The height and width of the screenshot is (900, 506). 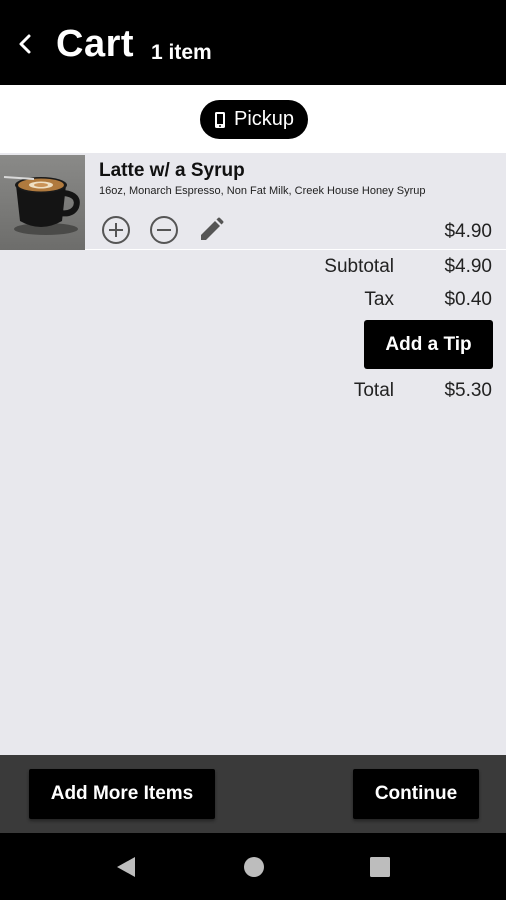 I want to click on subtotal-value: $4.90, so click(x=468, y=266).